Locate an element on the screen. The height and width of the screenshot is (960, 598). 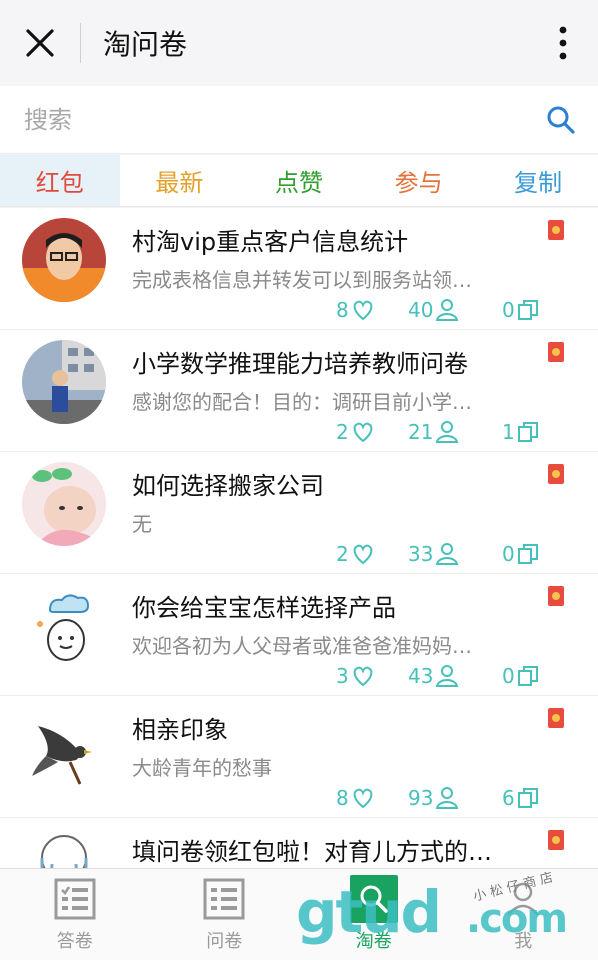
search-bar is located at coordinates (299, 120).